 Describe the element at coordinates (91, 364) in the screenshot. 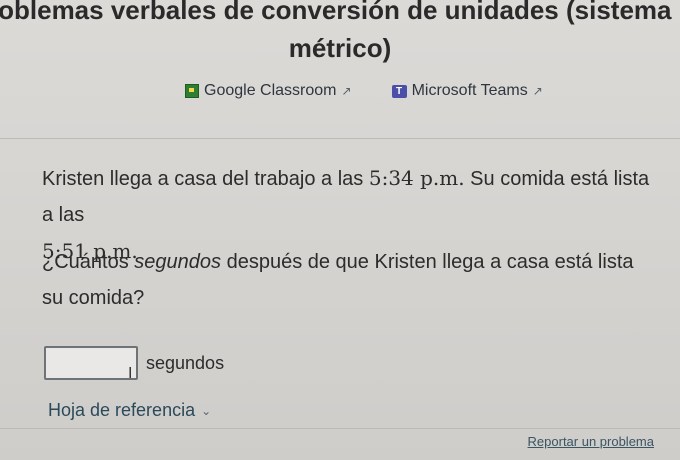

I see `answer-input: I` at that location.